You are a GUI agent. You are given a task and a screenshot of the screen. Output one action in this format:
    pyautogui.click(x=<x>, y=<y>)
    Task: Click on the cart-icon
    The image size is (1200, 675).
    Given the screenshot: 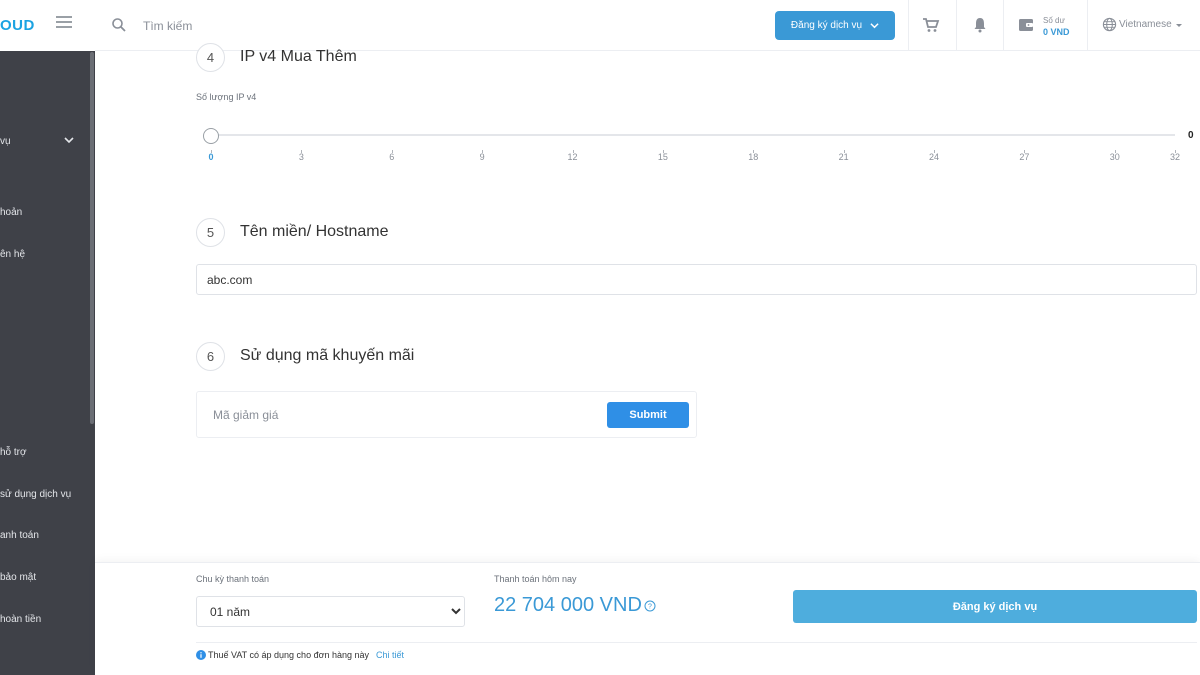 What is the action you would take?
    pyautogui.click(x=931, y=25)
    